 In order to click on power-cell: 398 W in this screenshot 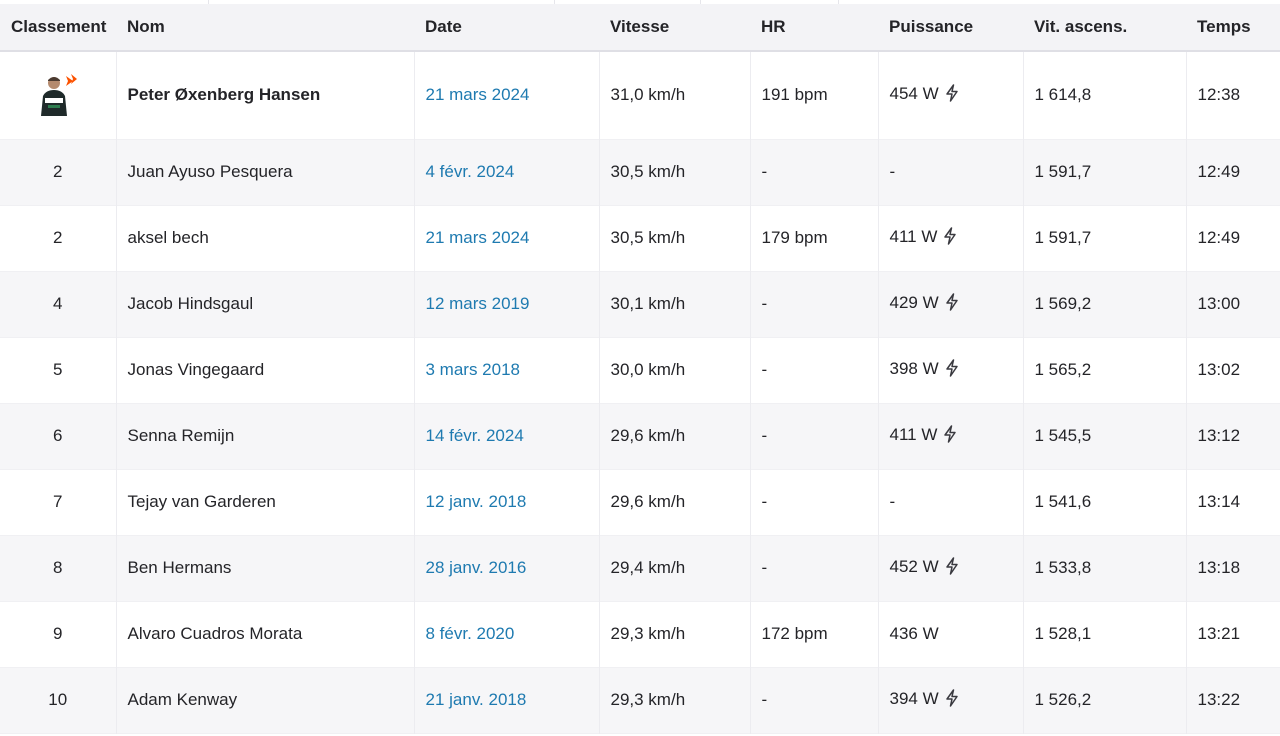, I will do `click(950, 370)`.